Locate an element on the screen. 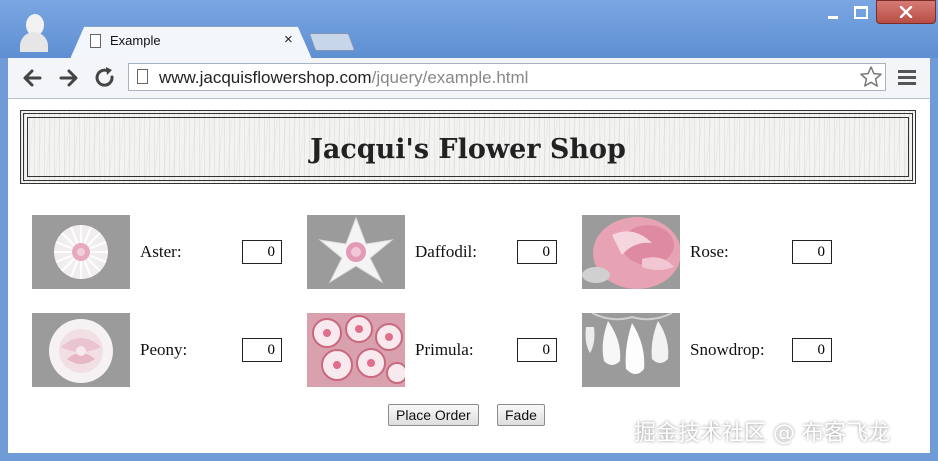 The height and width of the screenshot is (461, 938). minimize-icon is located at coordinates (833, 17).